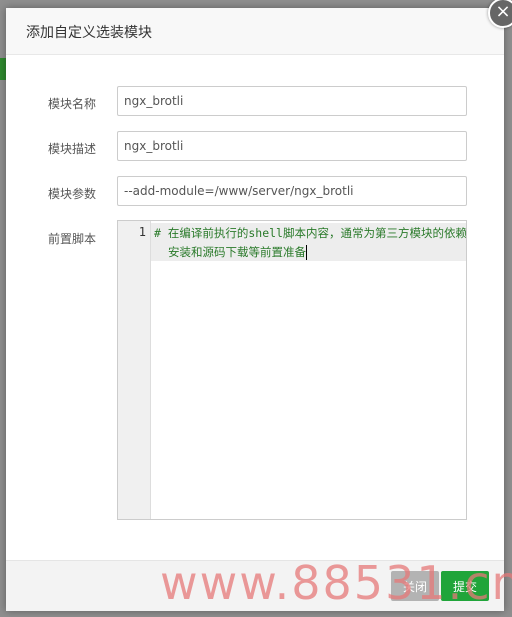 This screenshot has width=512, height=617. Describe the element at coordinates (292, 146) in the screenshot. I see `module-desc-input` at that location.